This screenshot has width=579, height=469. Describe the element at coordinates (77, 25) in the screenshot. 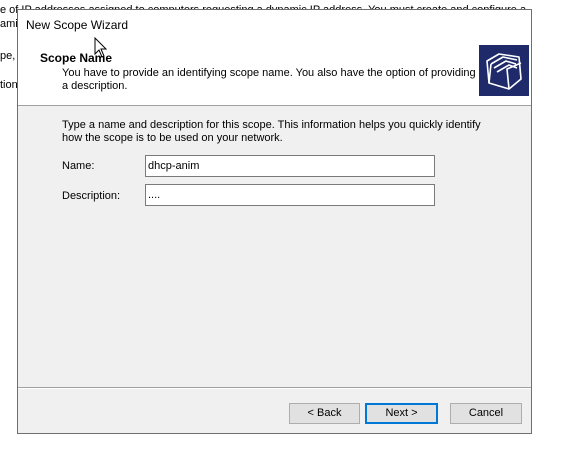

I see `window-title: New Scope Wizard` at that location.